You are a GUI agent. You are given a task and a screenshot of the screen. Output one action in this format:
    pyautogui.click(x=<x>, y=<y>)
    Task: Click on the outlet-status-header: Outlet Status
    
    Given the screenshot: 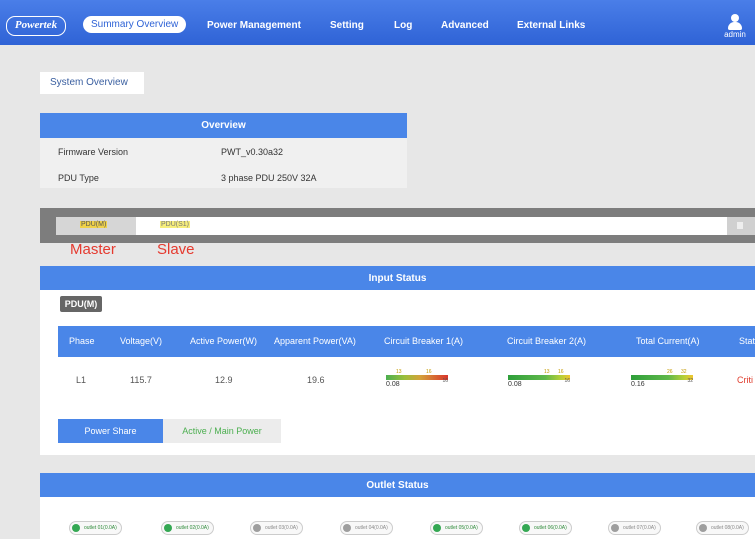 What is the action you would take?
    pyautogui.click(x=397, y=485)
    